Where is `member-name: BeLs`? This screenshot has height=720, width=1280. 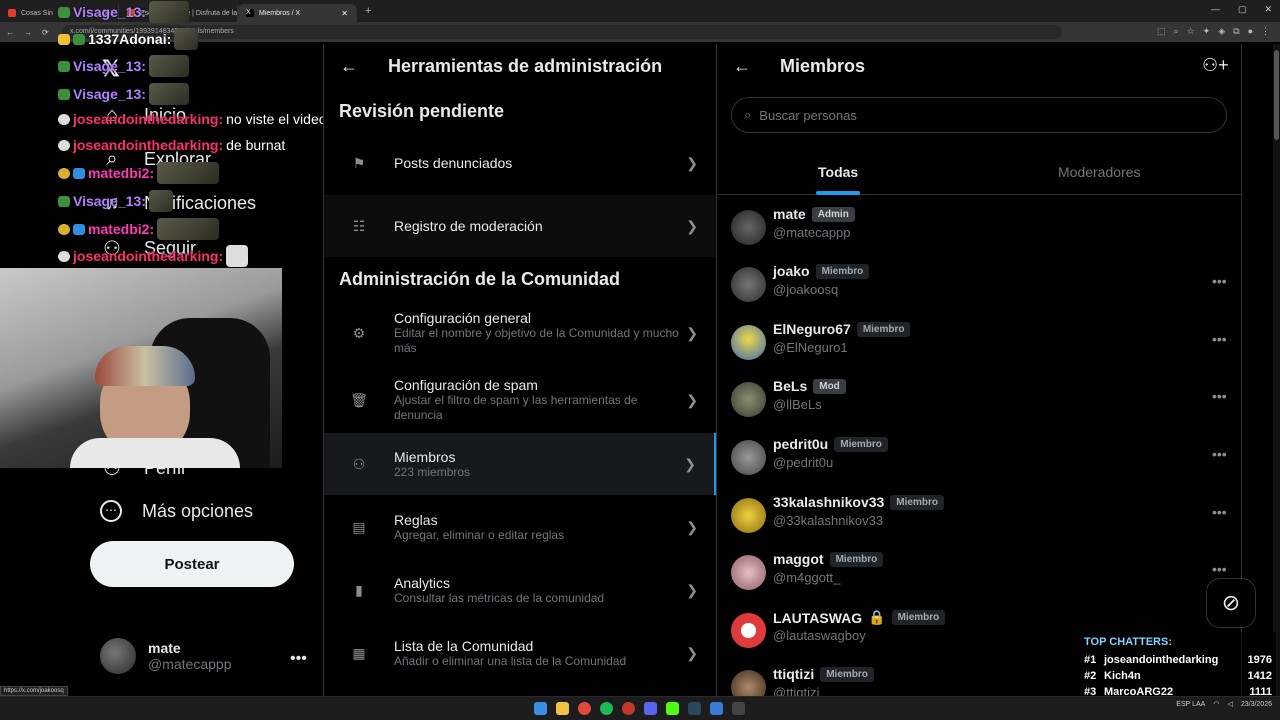
member-name: BeLs is located at coordinates (790, 386).